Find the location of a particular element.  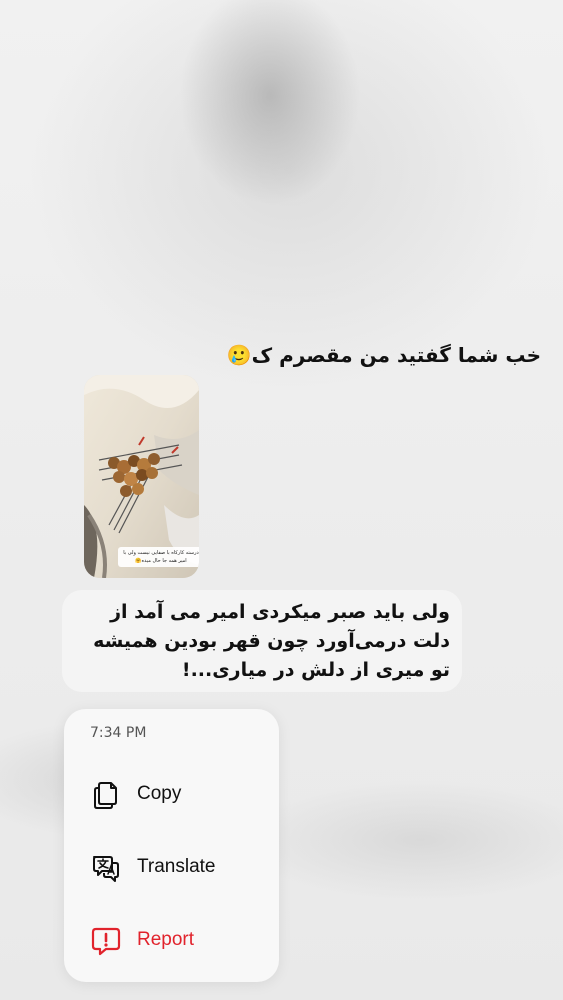

translate-label: Translate is located at coordinates (176, 866).